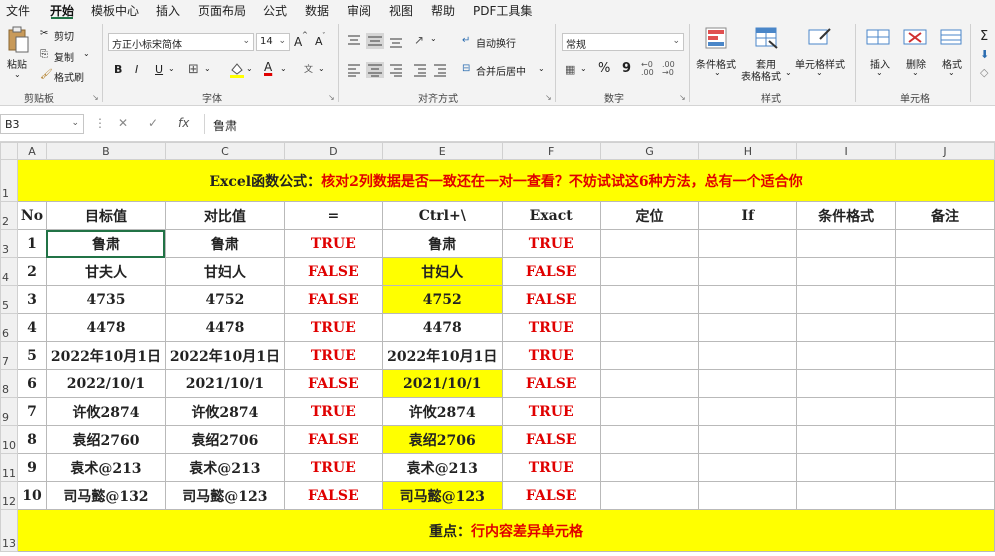 This screenshot has height=556, width=995. I want to click on italic-button: I, so click(136, 69).